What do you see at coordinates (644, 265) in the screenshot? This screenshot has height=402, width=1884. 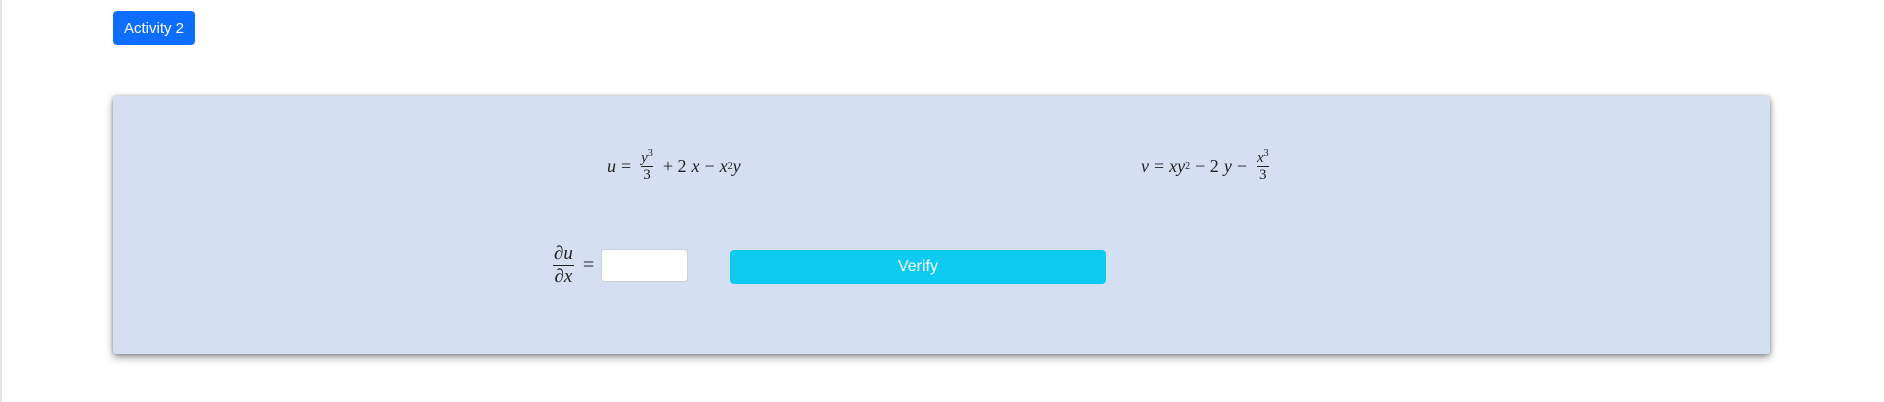 I see `answer-input` at bounding box center [644, 265].